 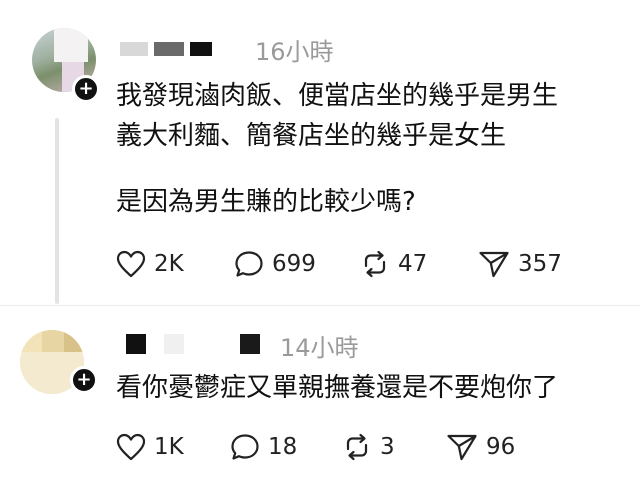 I want to click on repost-button: 3, so click(x=394, y=447).